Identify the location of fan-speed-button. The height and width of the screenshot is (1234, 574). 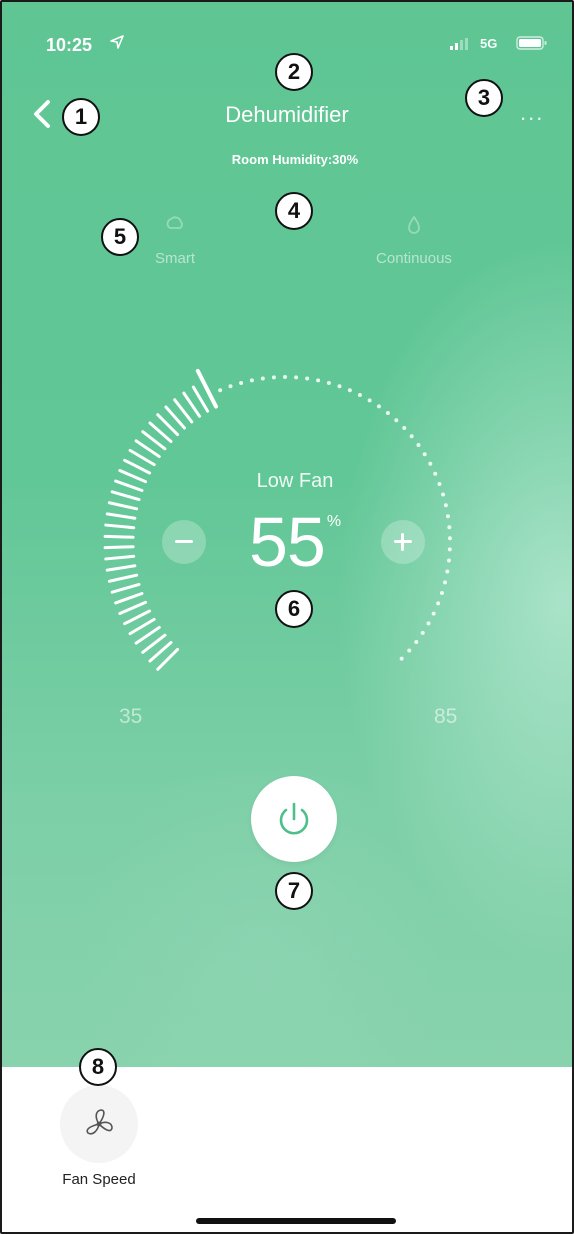
(99, 1124).